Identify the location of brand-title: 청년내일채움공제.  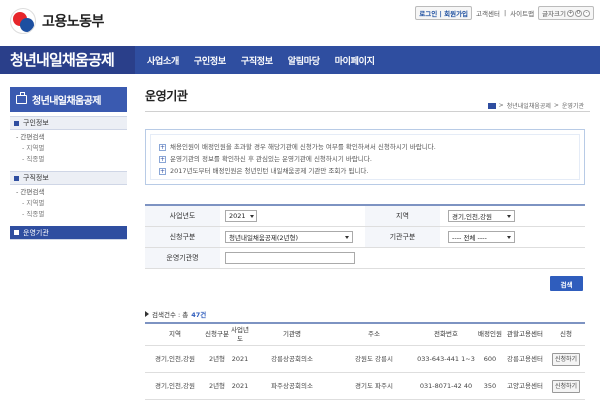
(67, 60).